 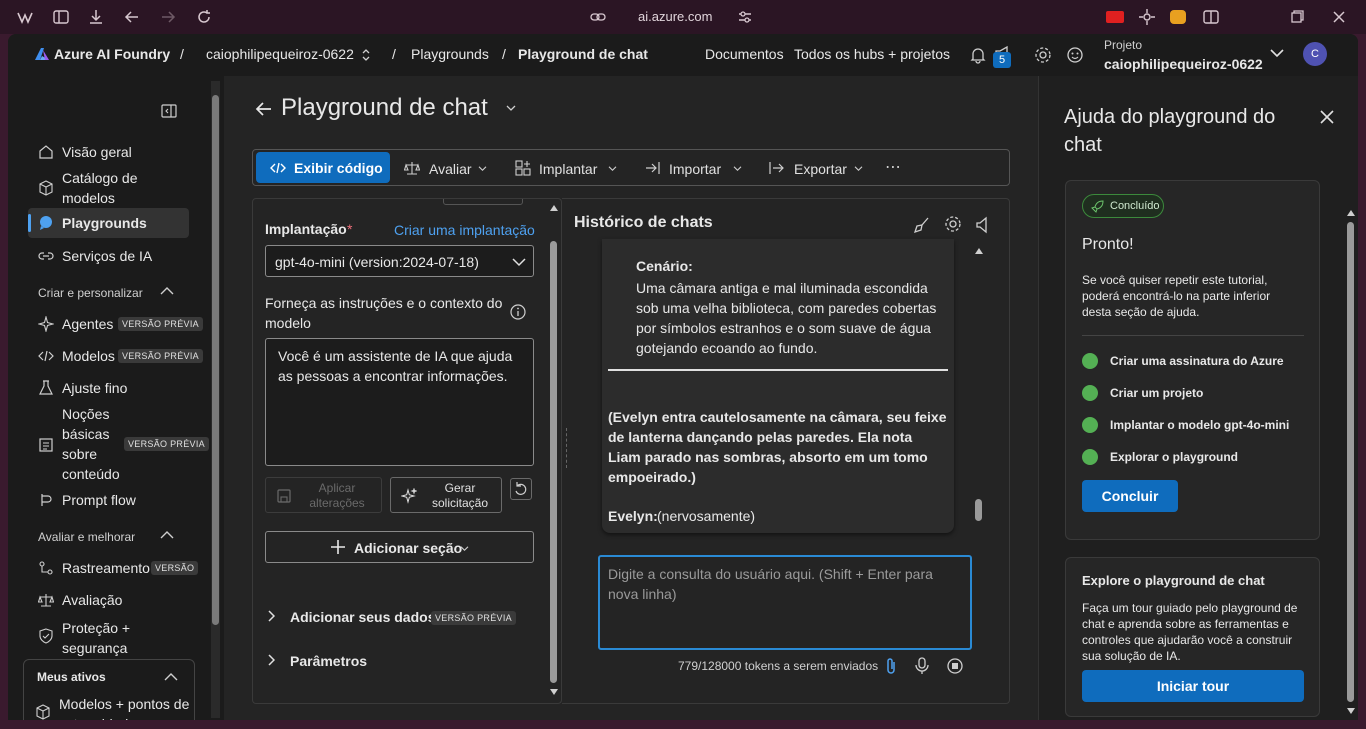 What do you see at coordinates (891, 666) in the screenshot?
I see `paperclip-icon` at bounding box center [891, 666].